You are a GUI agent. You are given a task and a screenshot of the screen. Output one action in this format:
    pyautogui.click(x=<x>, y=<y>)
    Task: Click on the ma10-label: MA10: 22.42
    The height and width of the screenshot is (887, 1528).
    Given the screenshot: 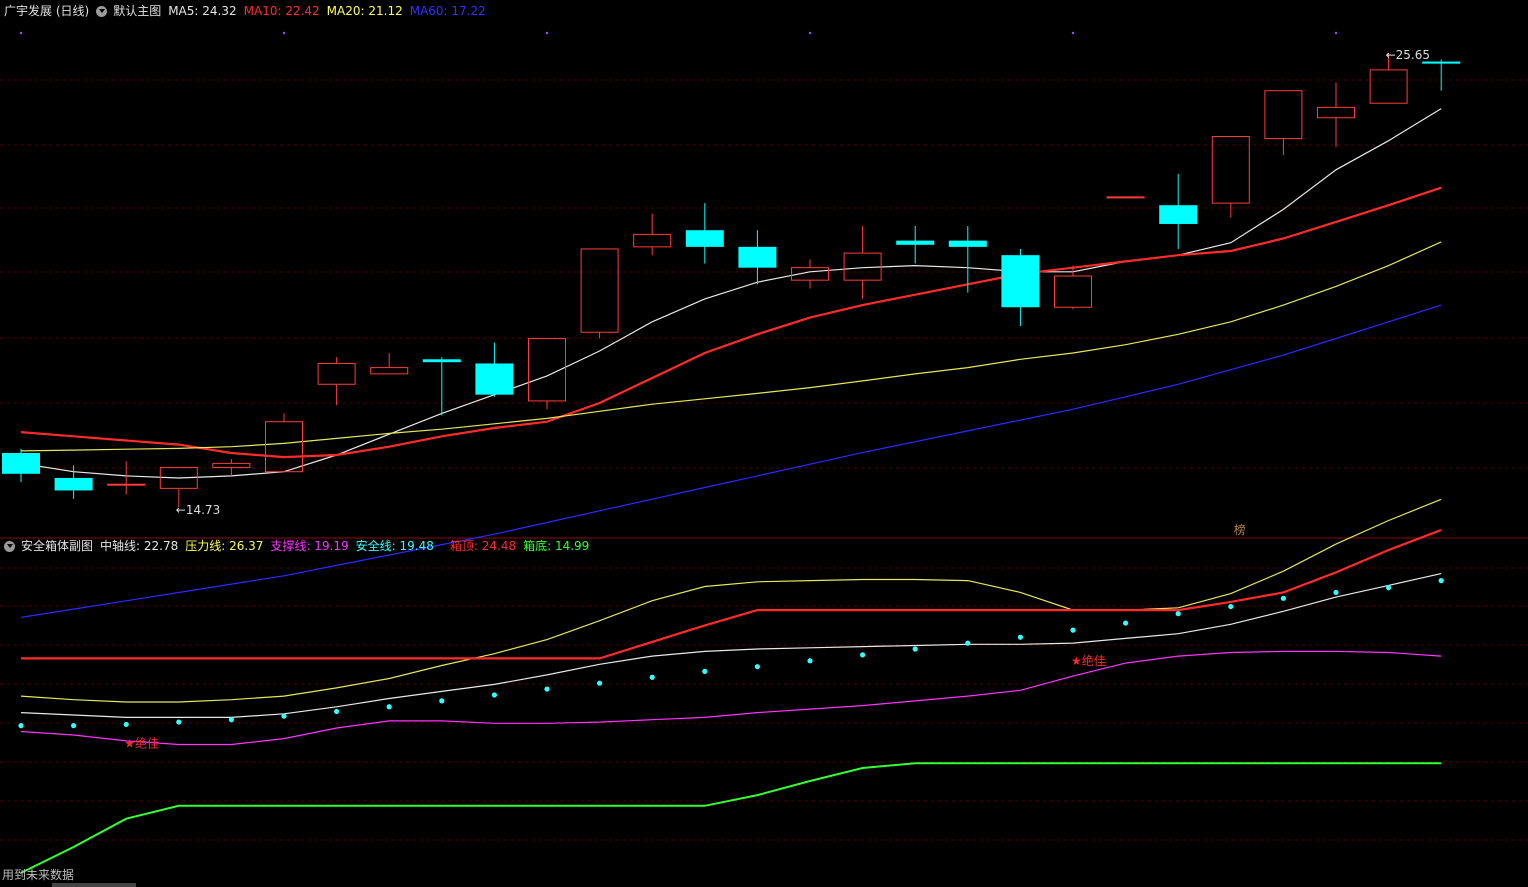 What is the action you would take?
    pyautogui.click(x=281, y=11)
    